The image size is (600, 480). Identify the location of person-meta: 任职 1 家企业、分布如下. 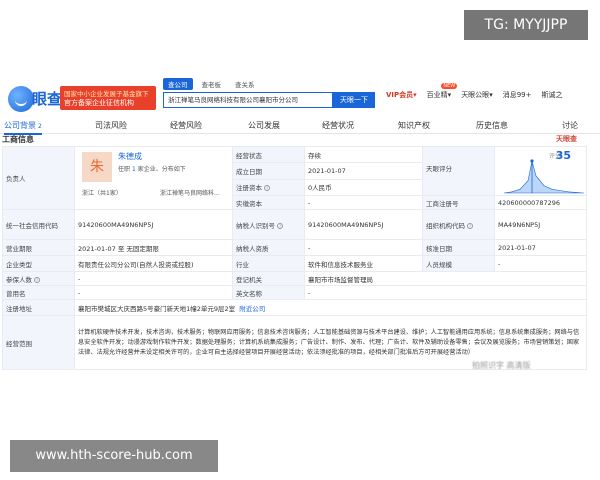
(152, 168).